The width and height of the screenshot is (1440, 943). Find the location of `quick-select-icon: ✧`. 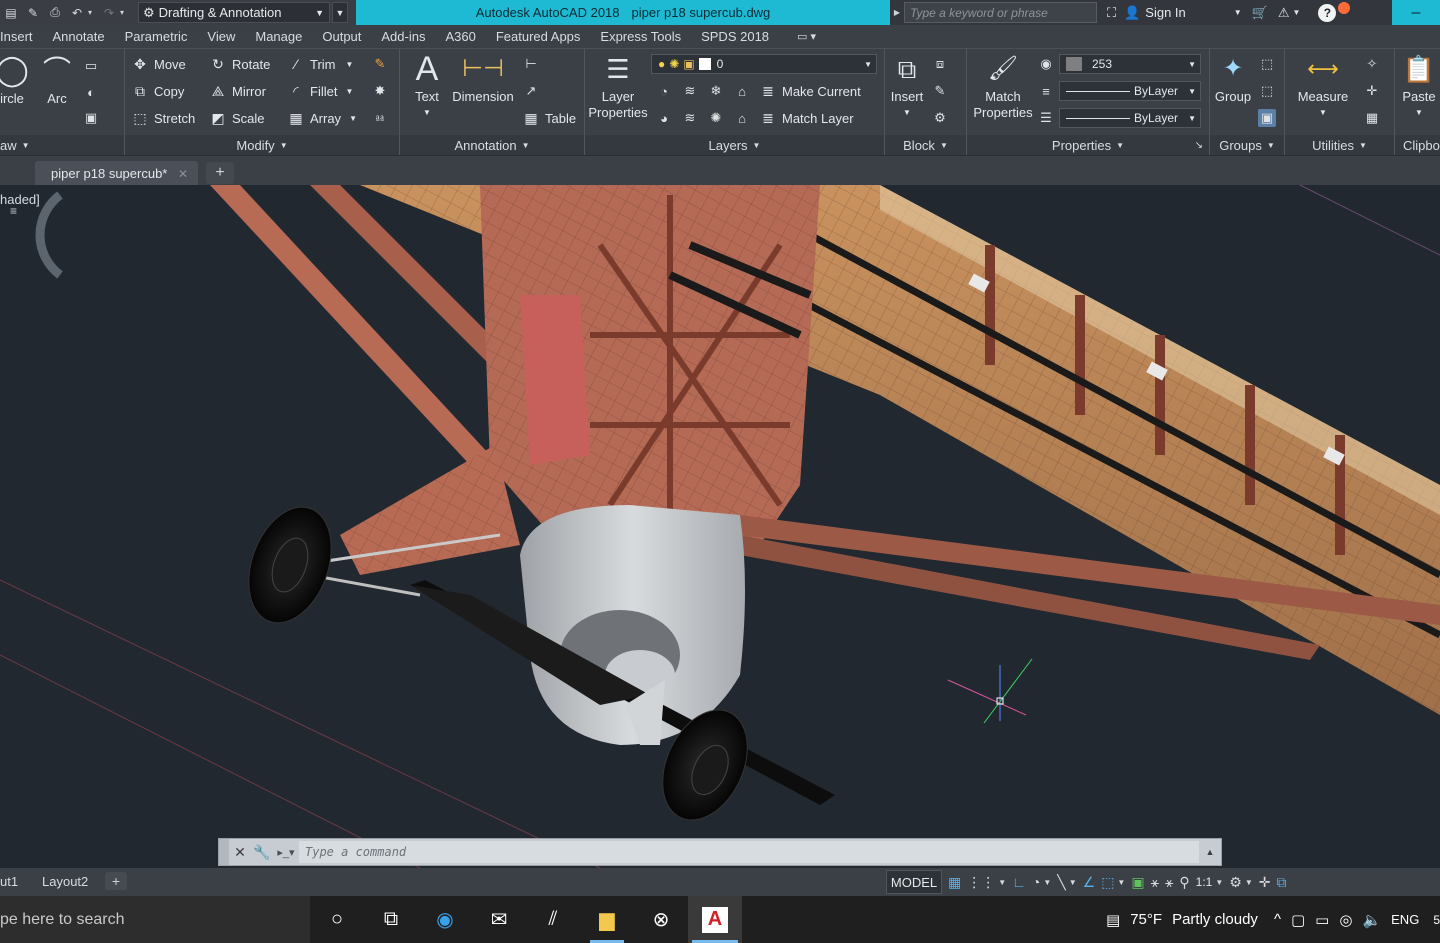

quick-select-icon: ✧ is located at coordinates (1372, 64).